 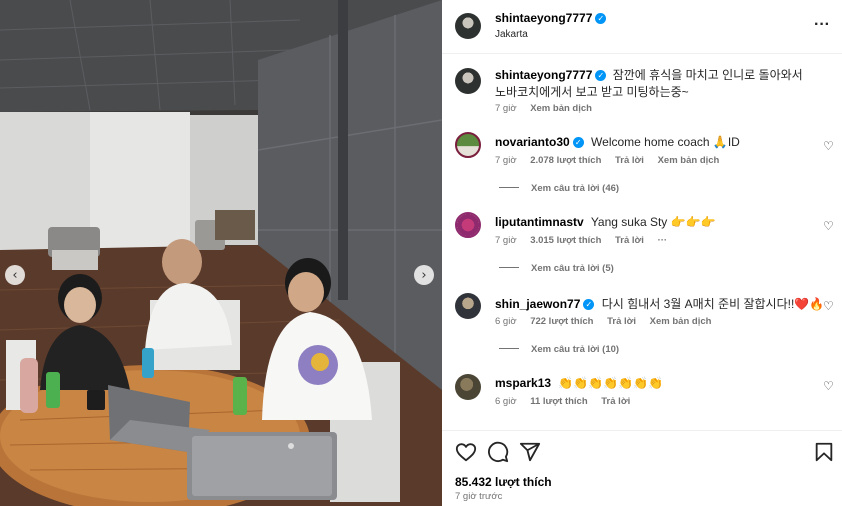 I want to click on caption-meta: 7 giờ Xem bản dịch, so click(x=549, y=108).